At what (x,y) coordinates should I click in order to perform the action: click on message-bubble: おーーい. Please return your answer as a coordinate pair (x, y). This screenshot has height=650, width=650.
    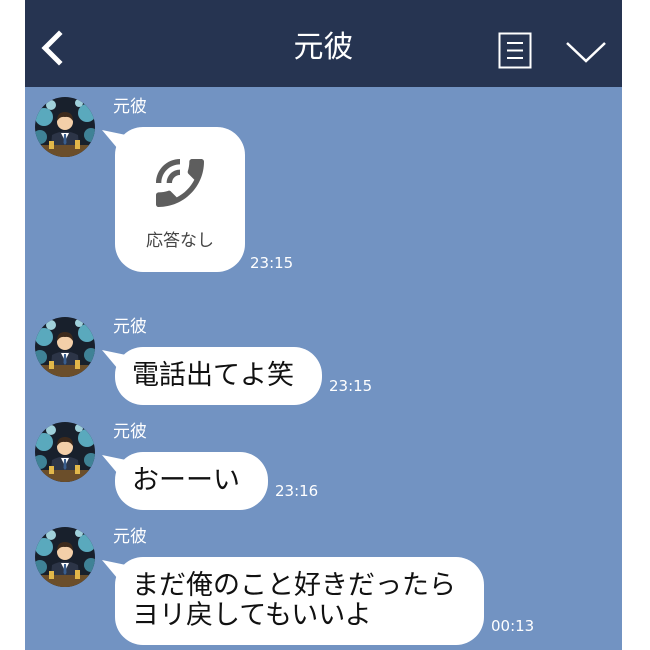
    Looking at the image, I should click on (191, 481).